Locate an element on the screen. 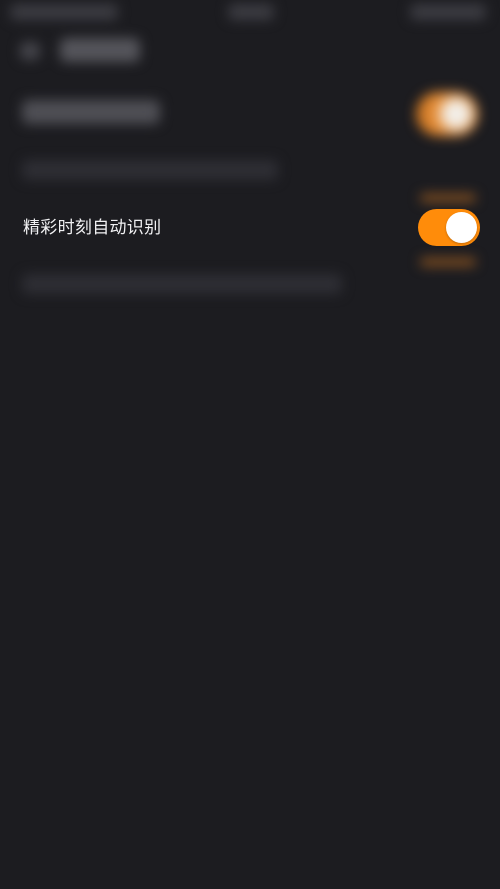 Image resolution: width=500 pixels, height=889 pixels. highlight-auto-detect-toggle is located at coordinates (449, 227).